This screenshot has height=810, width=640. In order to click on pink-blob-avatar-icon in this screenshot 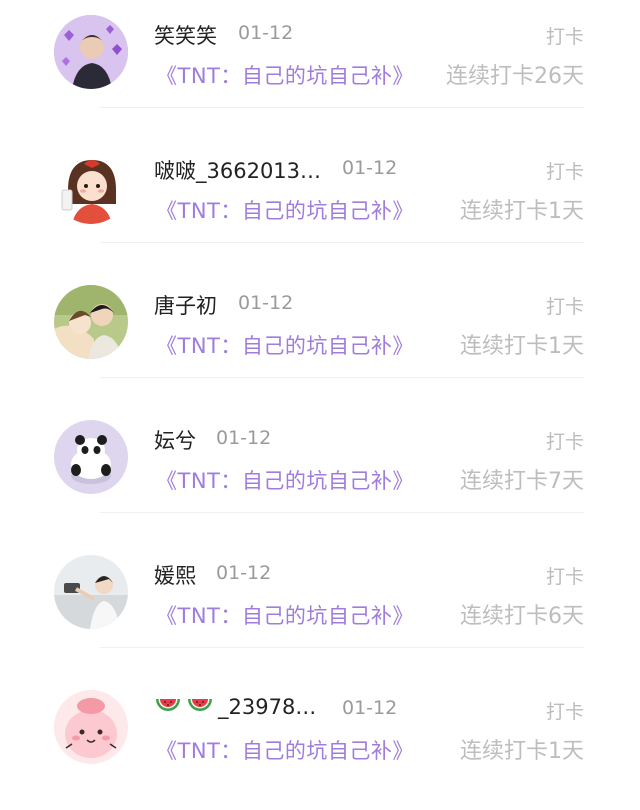, I will do `click(91, 727)`.